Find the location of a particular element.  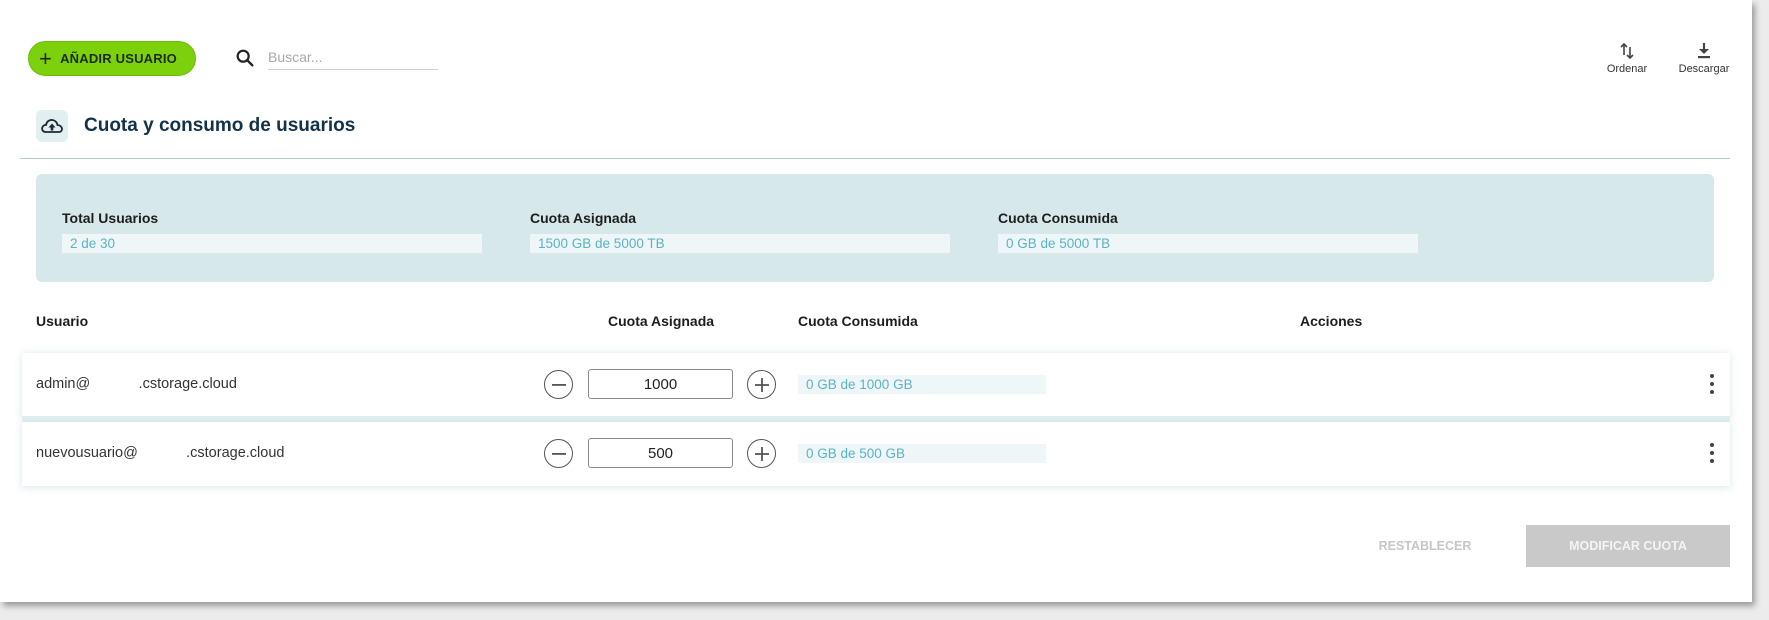

add-user-button: + AÑADIR USUARIO is located at coordinates (112, 58).